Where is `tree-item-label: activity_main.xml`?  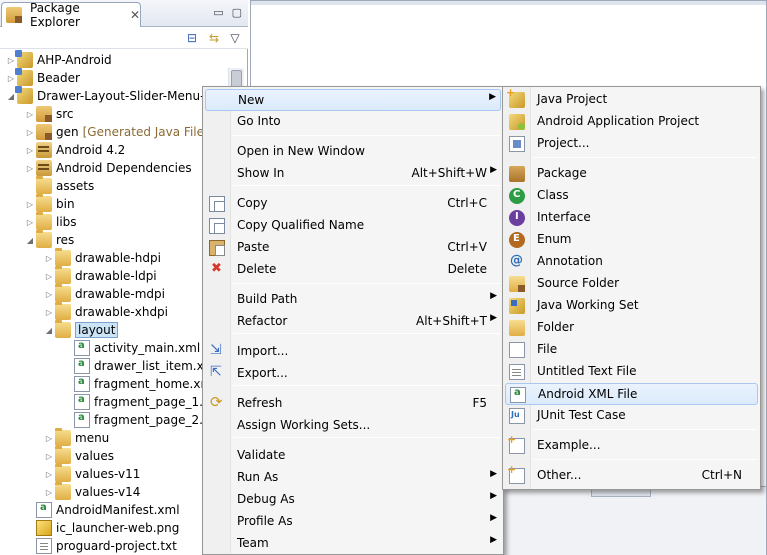 tree-item-label: activity_main.xml is located at coordinates (147, 348).